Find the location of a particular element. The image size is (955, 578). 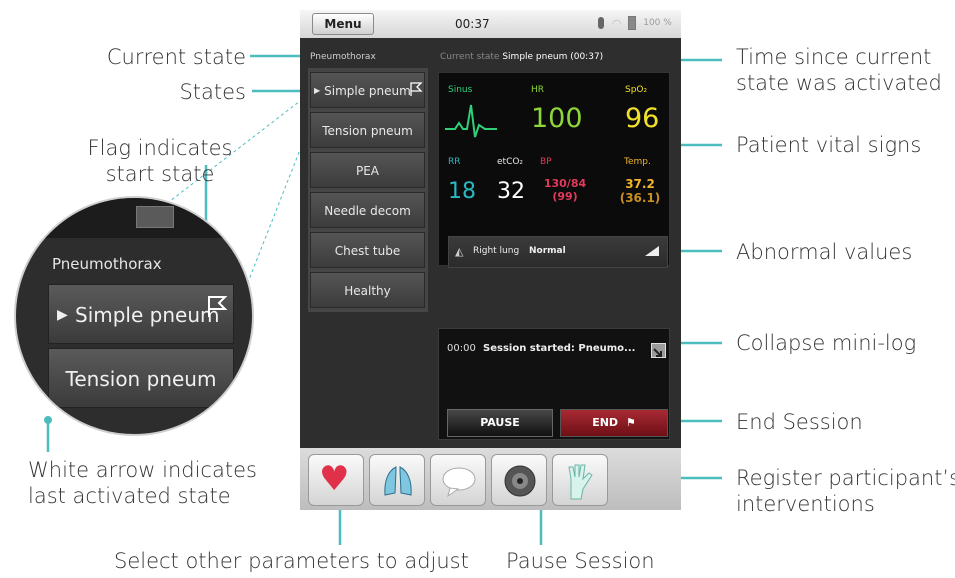

sound-tool-button is located at coordinates (519, 480).